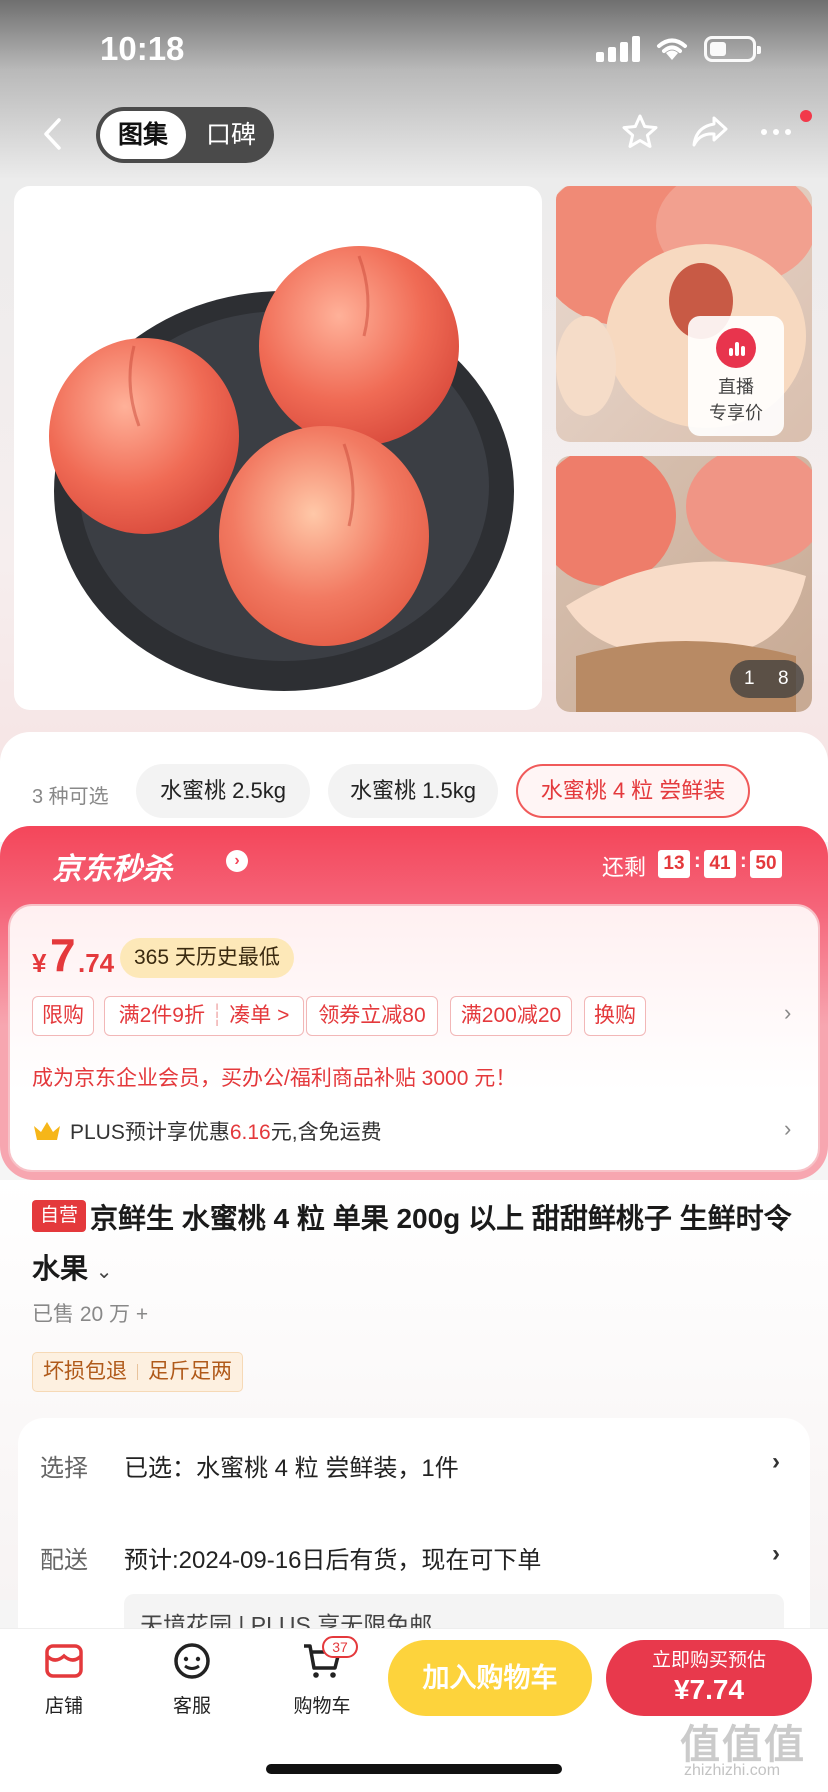  Describe the element at coordinates (231, 135) in the screenshot. I see `tab-reviews: 口碑` at that location.